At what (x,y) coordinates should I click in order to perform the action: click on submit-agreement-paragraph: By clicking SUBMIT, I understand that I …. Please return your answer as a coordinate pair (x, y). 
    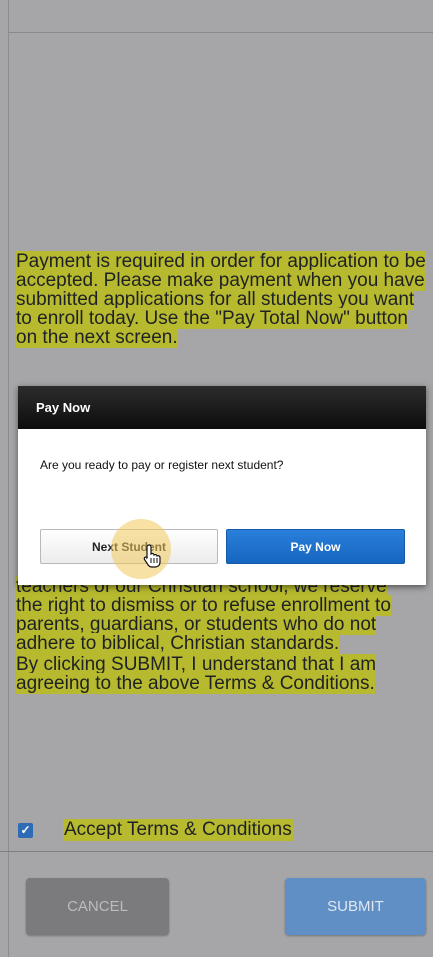
    Looking at the image, I should click on (196, 674).